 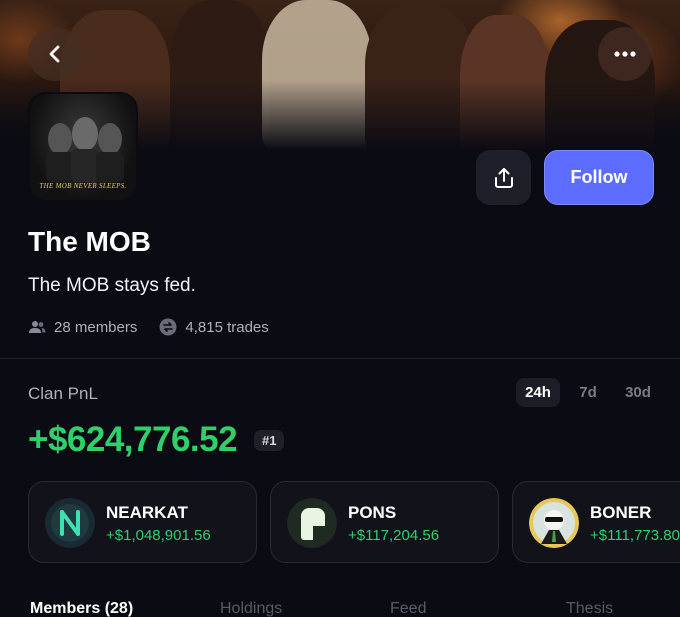 I want to click on trades-count: 4,815 trades, so click(x=227, y=327).